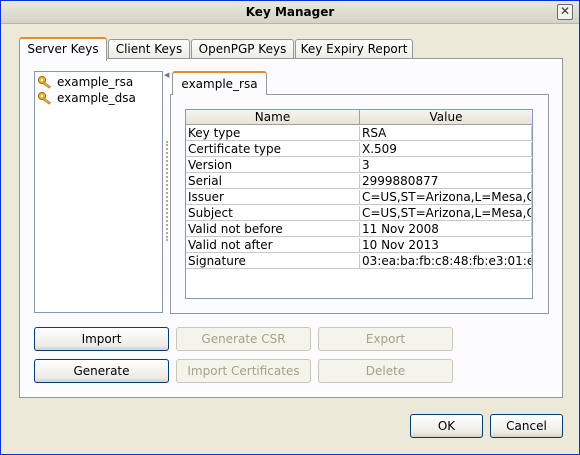 Image resolution: width=580 pixels, height=455 pixels. Describe the element at coordinates (63, 49) in the screenshot. I see `tab-server-keys: Server Keys` at that location.